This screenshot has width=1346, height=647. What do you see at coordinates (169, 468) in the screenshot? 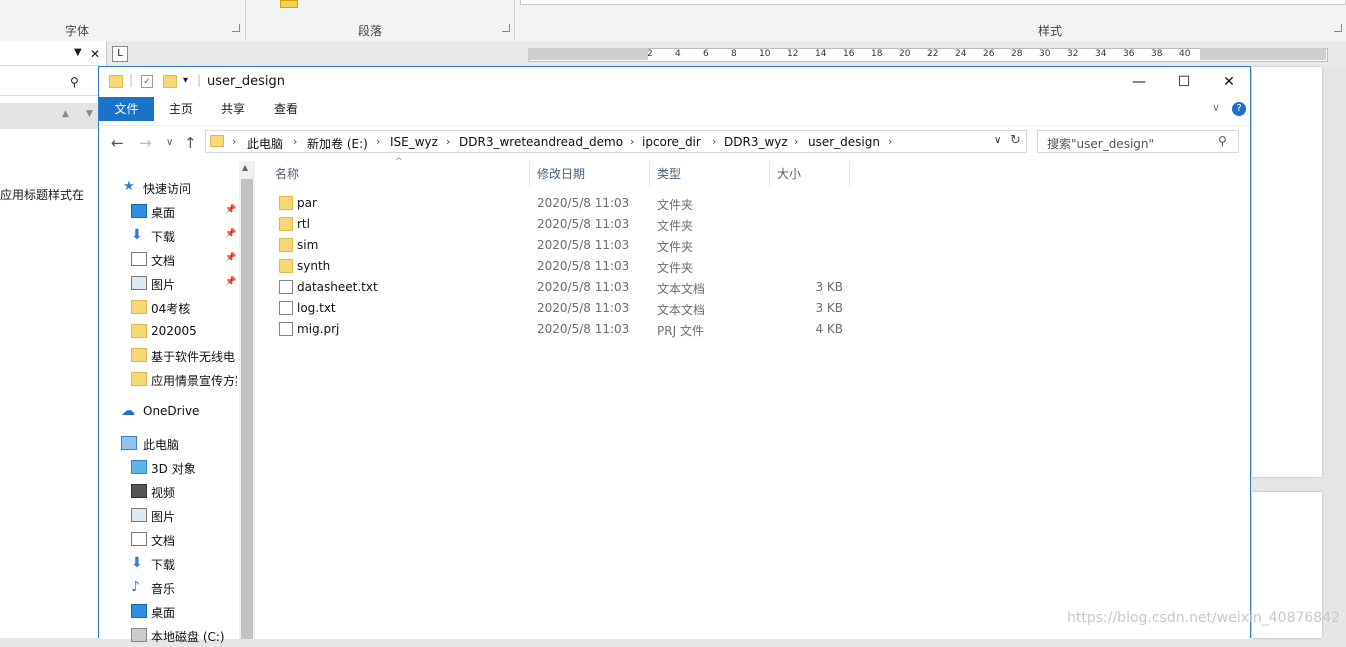
I see `tree-item: 3D 对象` at bounding box center [169, 468].